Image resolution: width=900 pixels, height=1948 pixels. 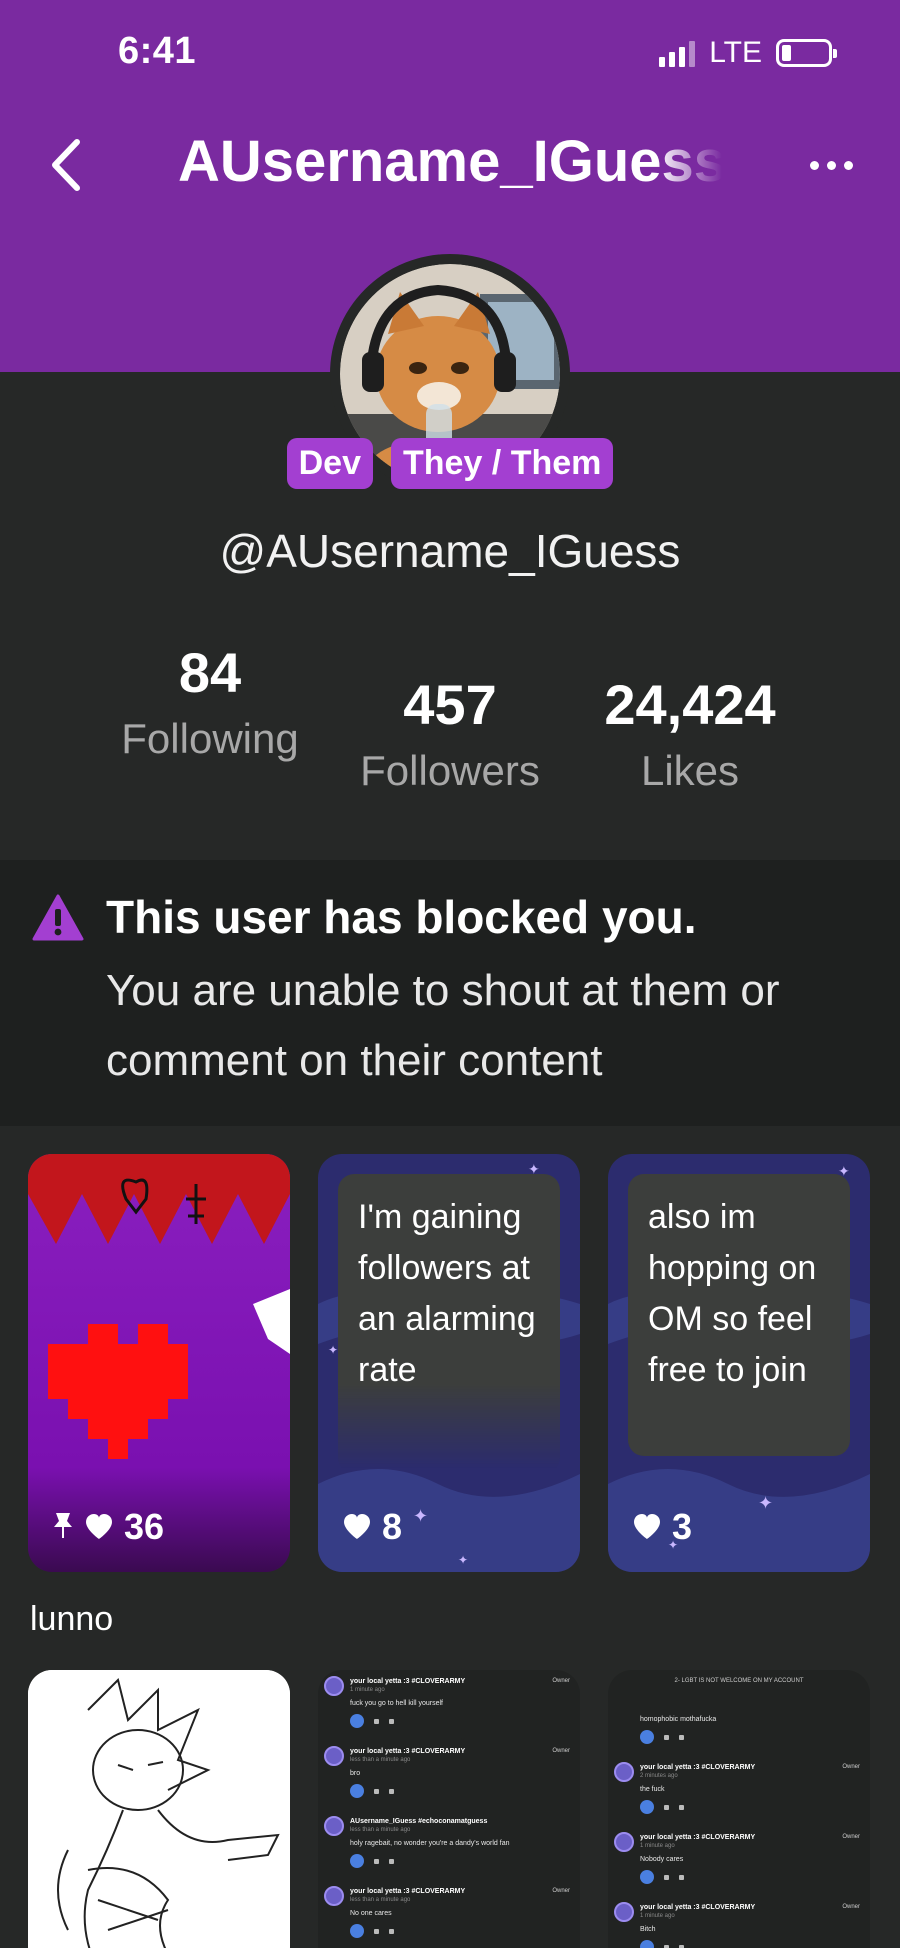 What do you see at coordinates (210, 738) in the screenshot?
I see `following-label: Following` at bounding box center [210, 738].